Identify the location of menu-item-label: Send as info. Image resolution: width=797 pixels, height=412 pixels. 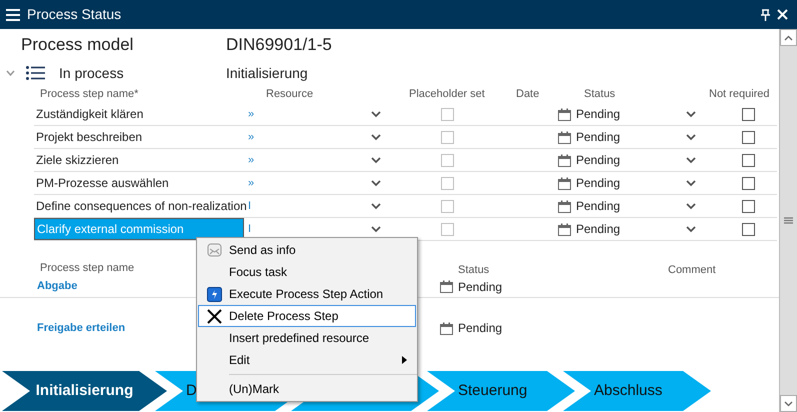
(263, 250).